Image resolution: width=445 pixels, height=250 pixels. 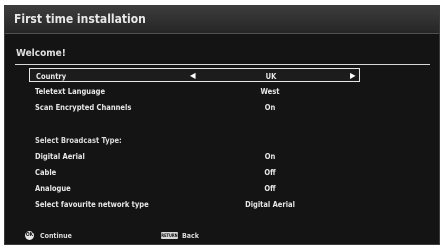 I want to click on return-button-icon: RETURN, so click(x=169, y=235).